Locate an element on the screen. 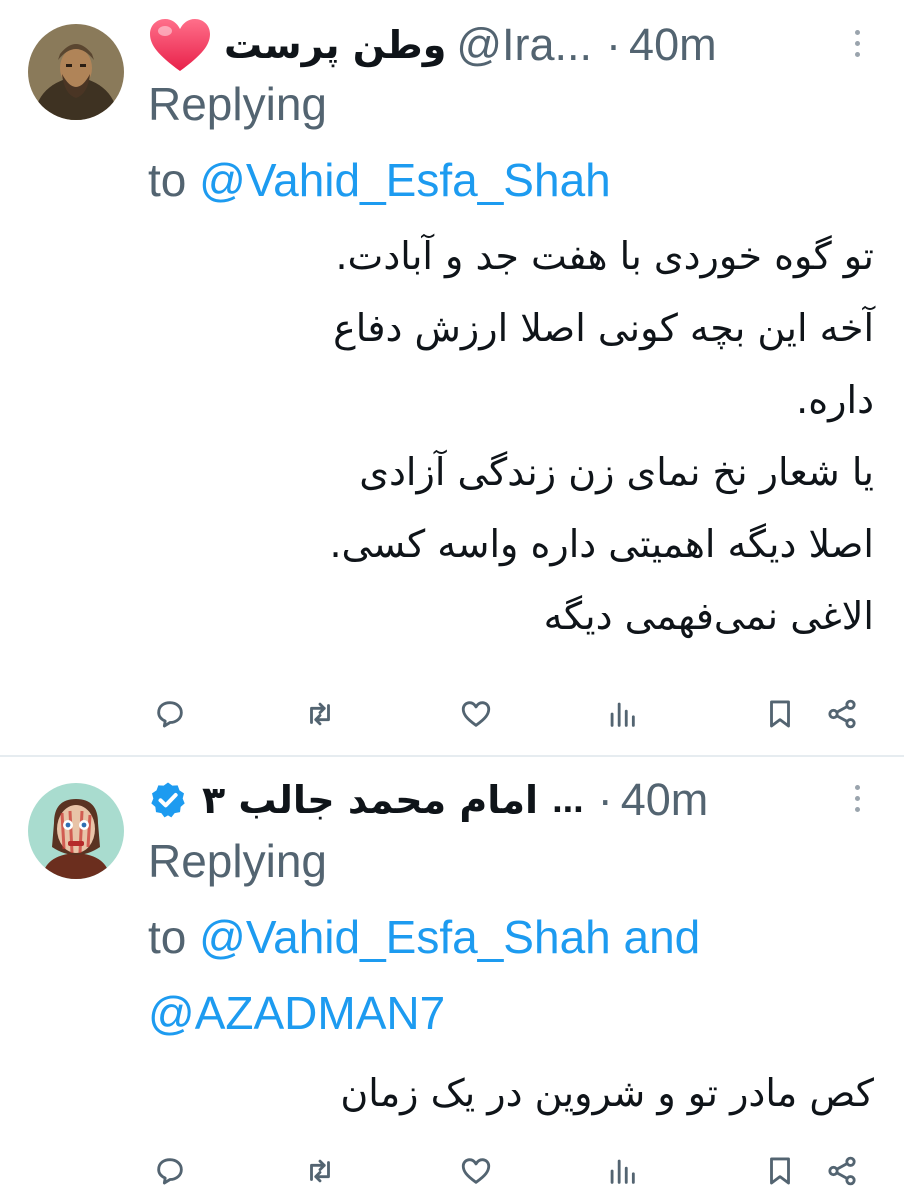  display-name: امام محمد جالب ۳ is located at coordinates (370, 800).